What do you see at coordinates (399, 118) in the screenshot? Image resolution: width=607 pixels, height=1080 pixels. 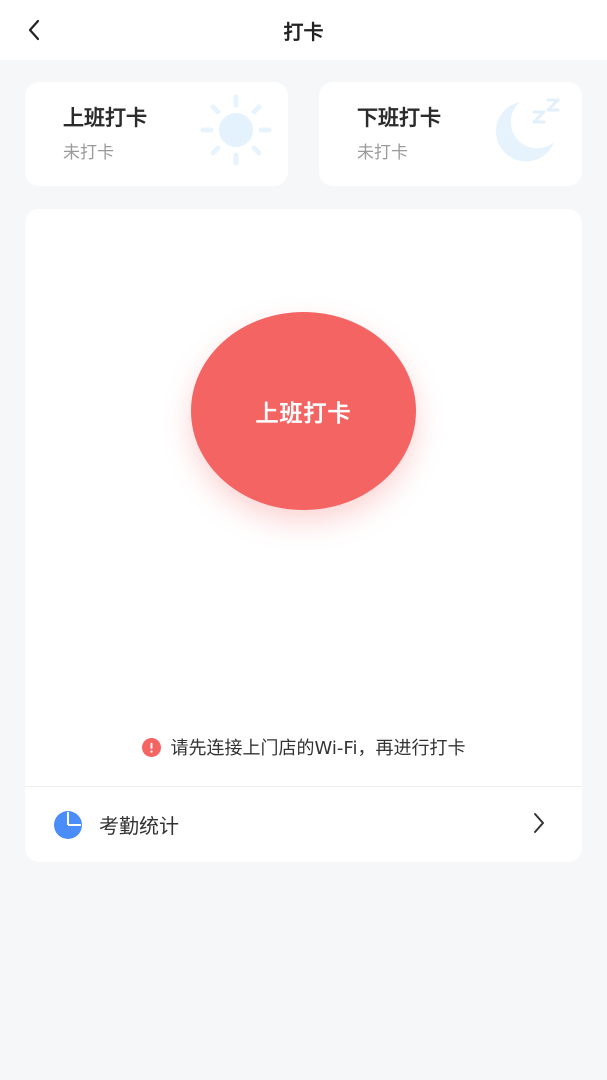 I see `clock-out-title: 下班打卡` at bounding box center [399, 118].